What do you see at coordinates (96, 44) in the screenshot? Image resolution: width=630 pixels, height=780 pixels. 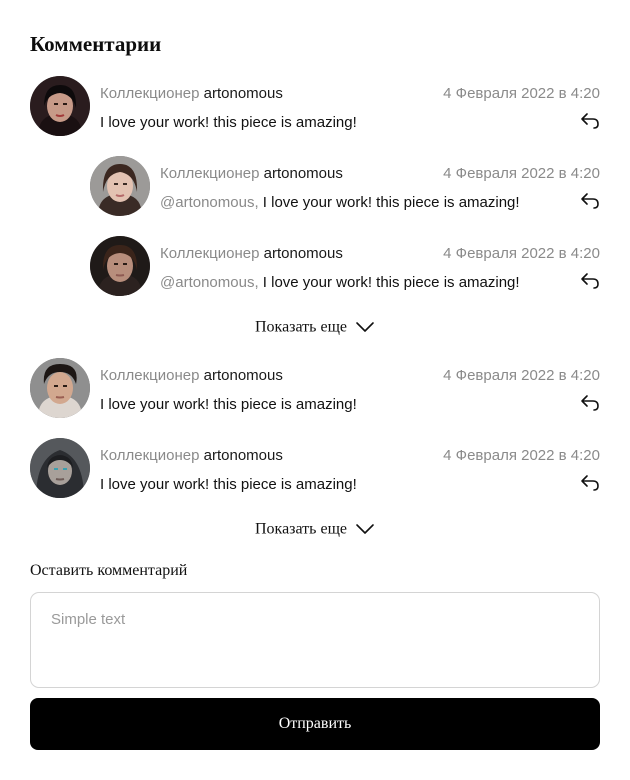 I see `page-title: Комментарии` at bounding box center [96, 44].